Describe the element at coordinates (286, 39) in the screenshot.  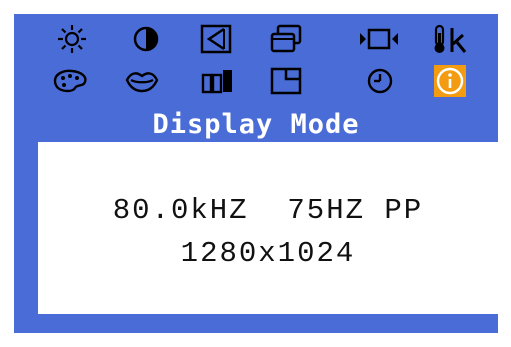
I see `size-icon` at that location.